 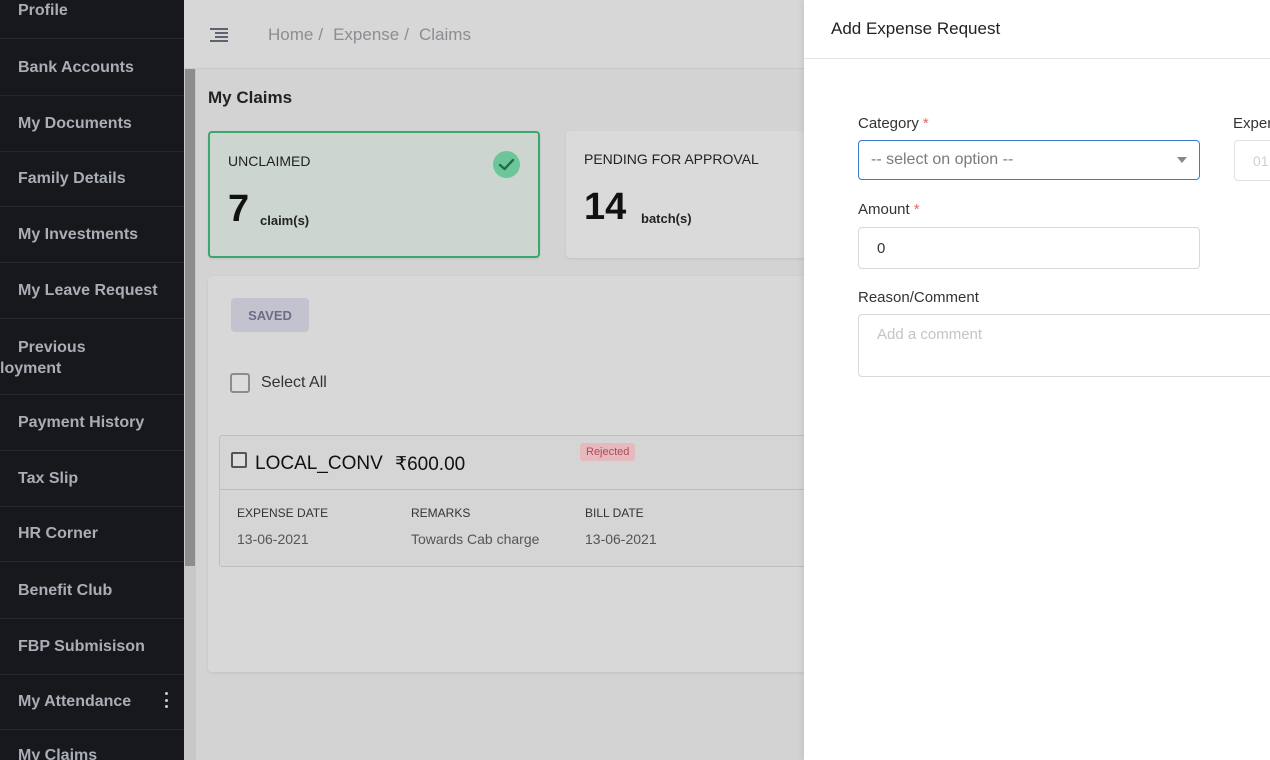 I want to click on field-value: Towards Cab charge, so click(x=475, y=539).